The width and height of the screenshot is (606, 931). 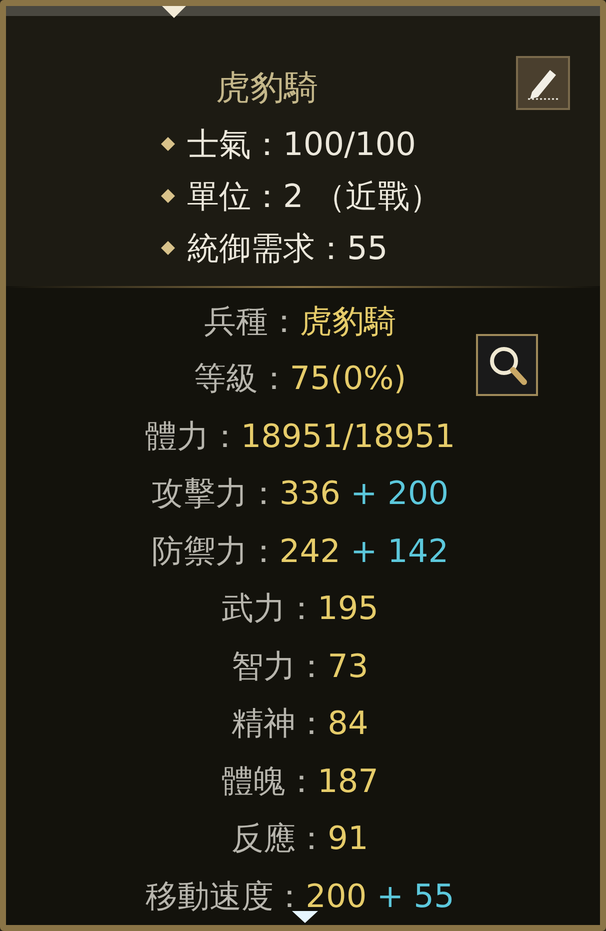 What do you see at coordinates (348, 839) in the screenshot?
I see `stat-value: 91` at bounding box center [348, 839].